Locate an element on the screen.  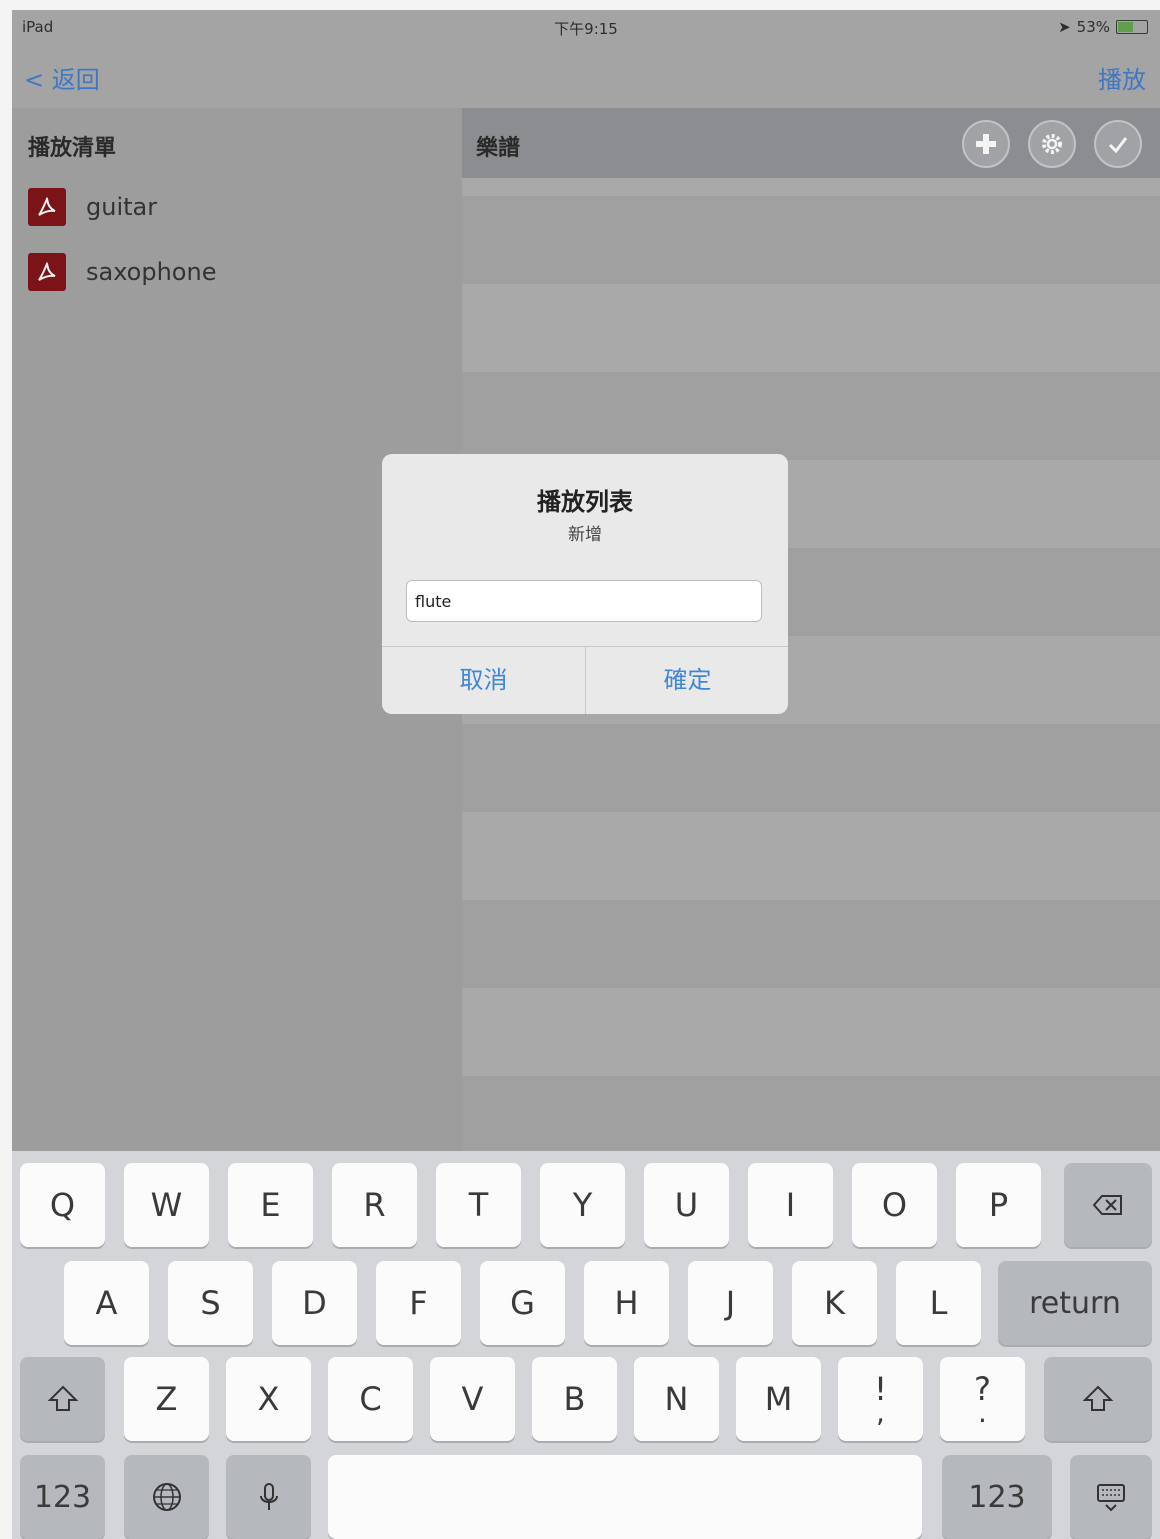
playlist-item-saxophone: saxophone is located at coordinates (122, 272).